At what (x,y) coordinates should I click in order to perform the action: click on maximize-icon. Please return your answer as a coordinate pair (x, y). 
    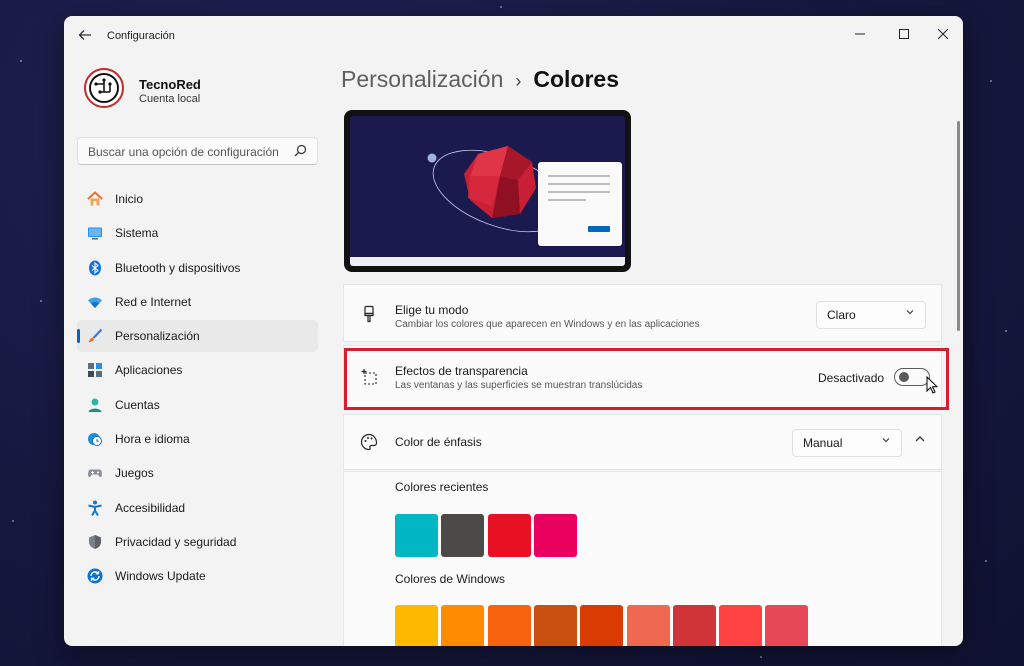
    Looking at the image, I should click on (904, 35).